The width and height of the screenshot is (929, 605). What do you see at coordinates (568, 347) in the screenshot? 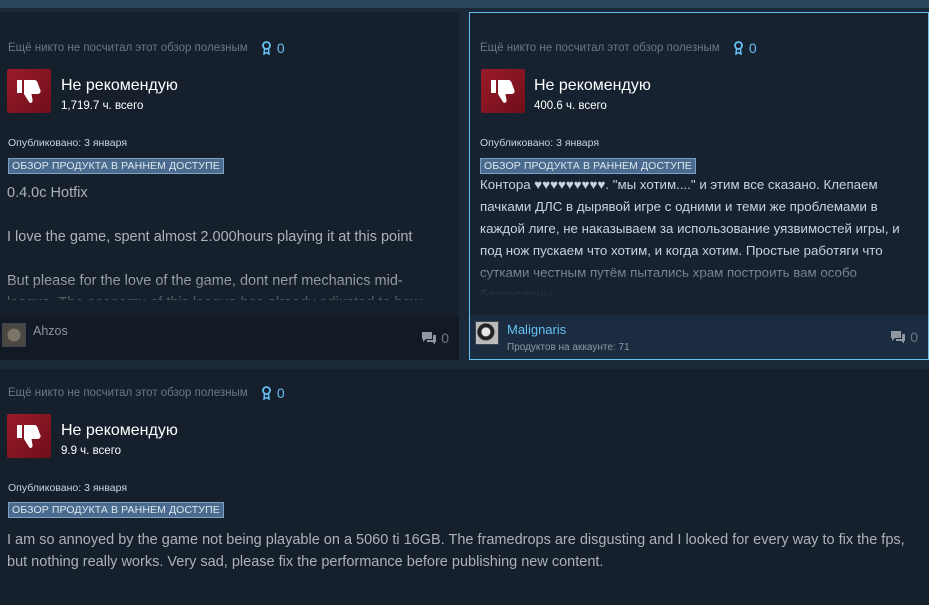
I see `products-count: Продуктов на аккаунте: 71` at bounding box center [568, 347].